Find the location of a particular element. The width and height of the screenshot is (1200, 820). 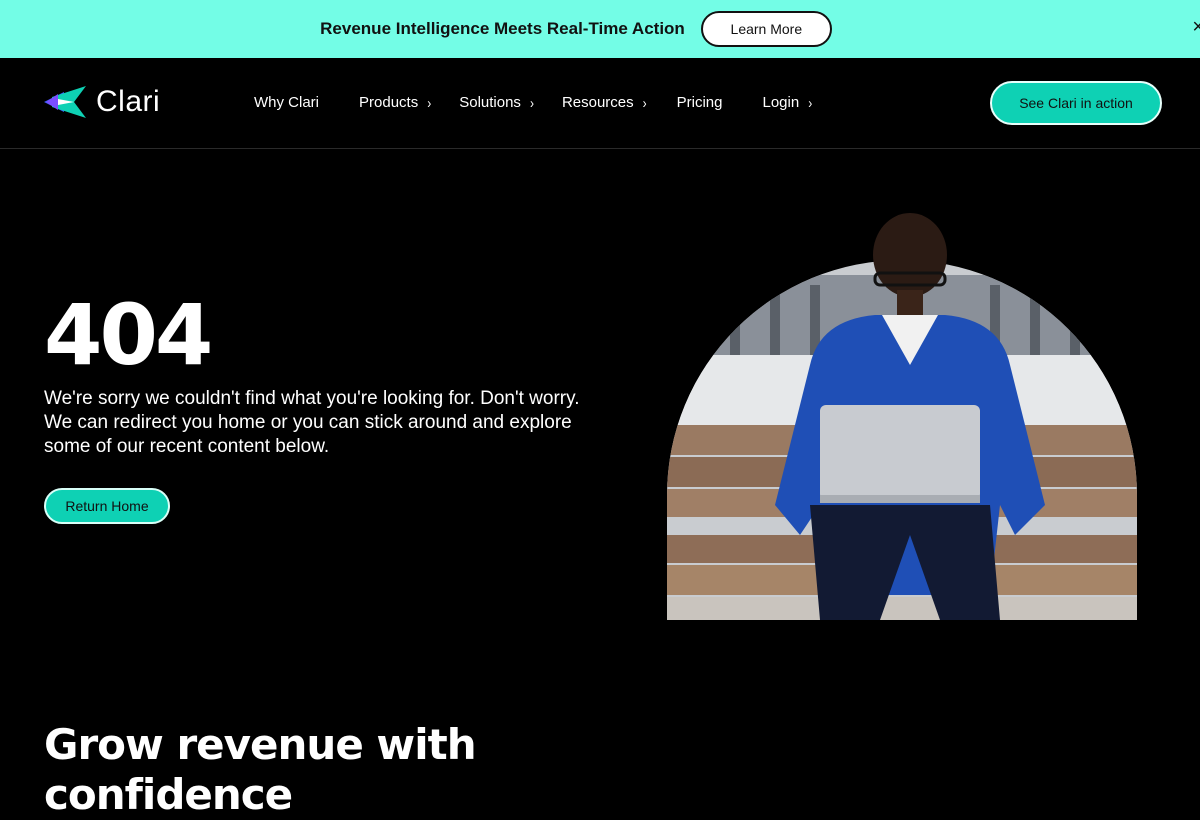

nav-item-why-clari: Why Clari is located at coordinates (286, 102).